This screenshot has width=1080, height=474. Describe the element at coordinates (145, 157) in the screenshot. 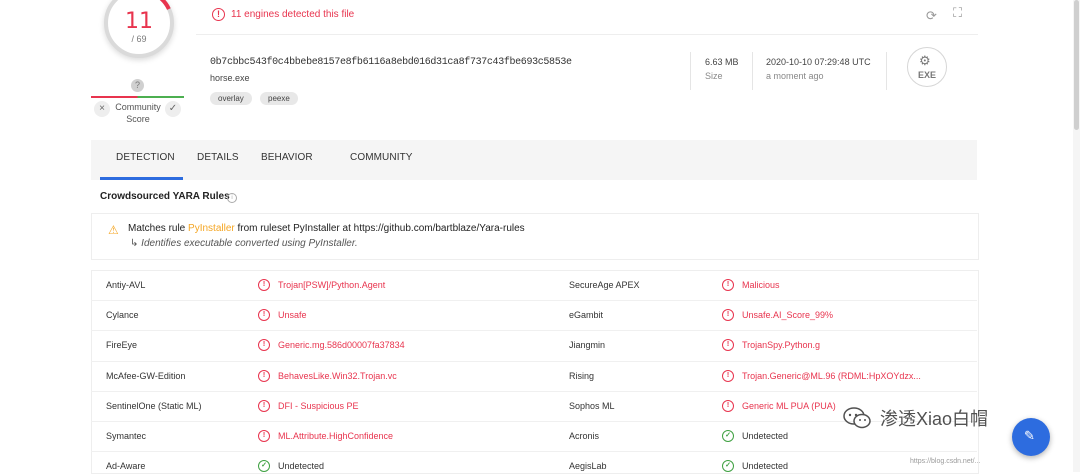

I see `tab-detection: DETECTION` at that location.